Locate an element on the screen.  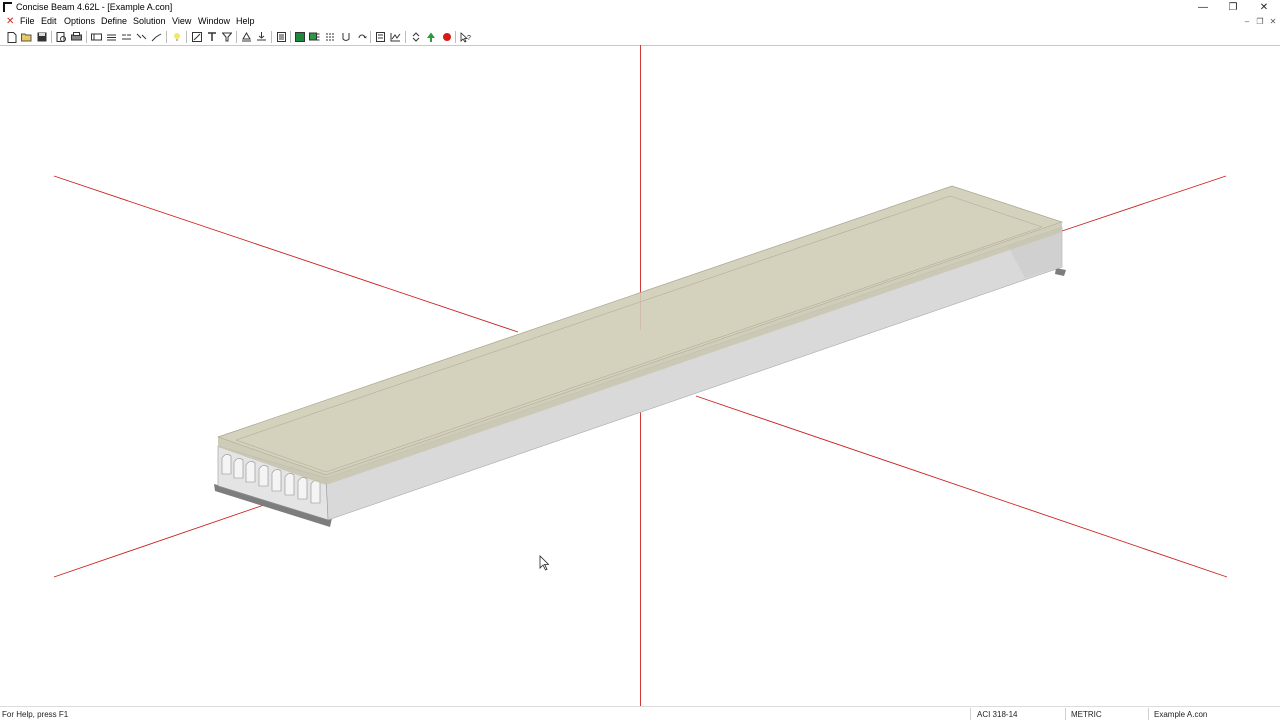
distribute-icon is located at coordinates (330, 37).